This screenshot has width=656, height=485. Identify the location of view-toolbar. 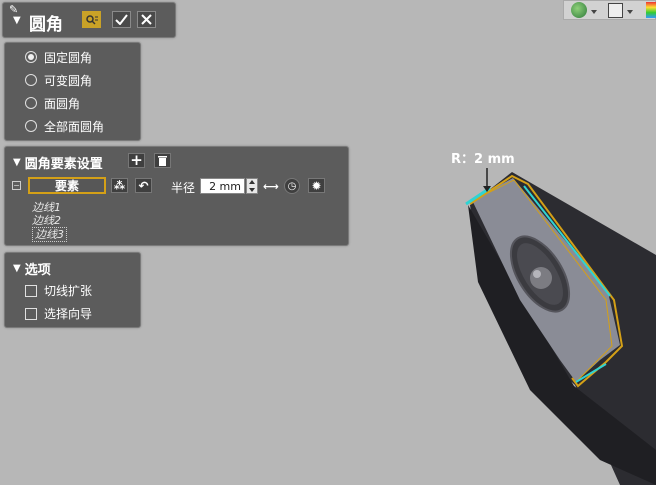
(609, 10).